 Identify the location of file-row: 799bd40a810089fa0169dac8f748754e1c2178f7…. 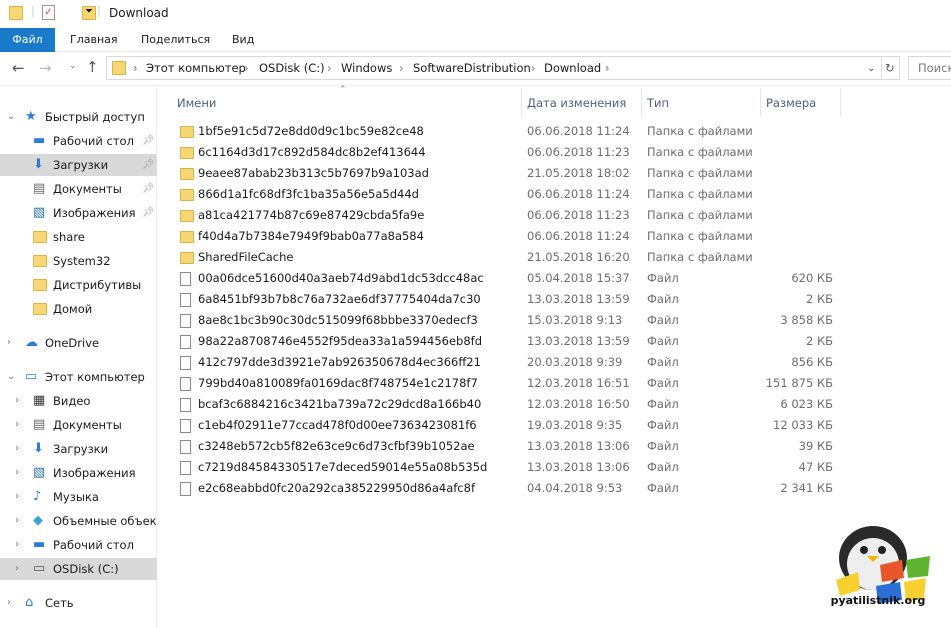
(505, 383).